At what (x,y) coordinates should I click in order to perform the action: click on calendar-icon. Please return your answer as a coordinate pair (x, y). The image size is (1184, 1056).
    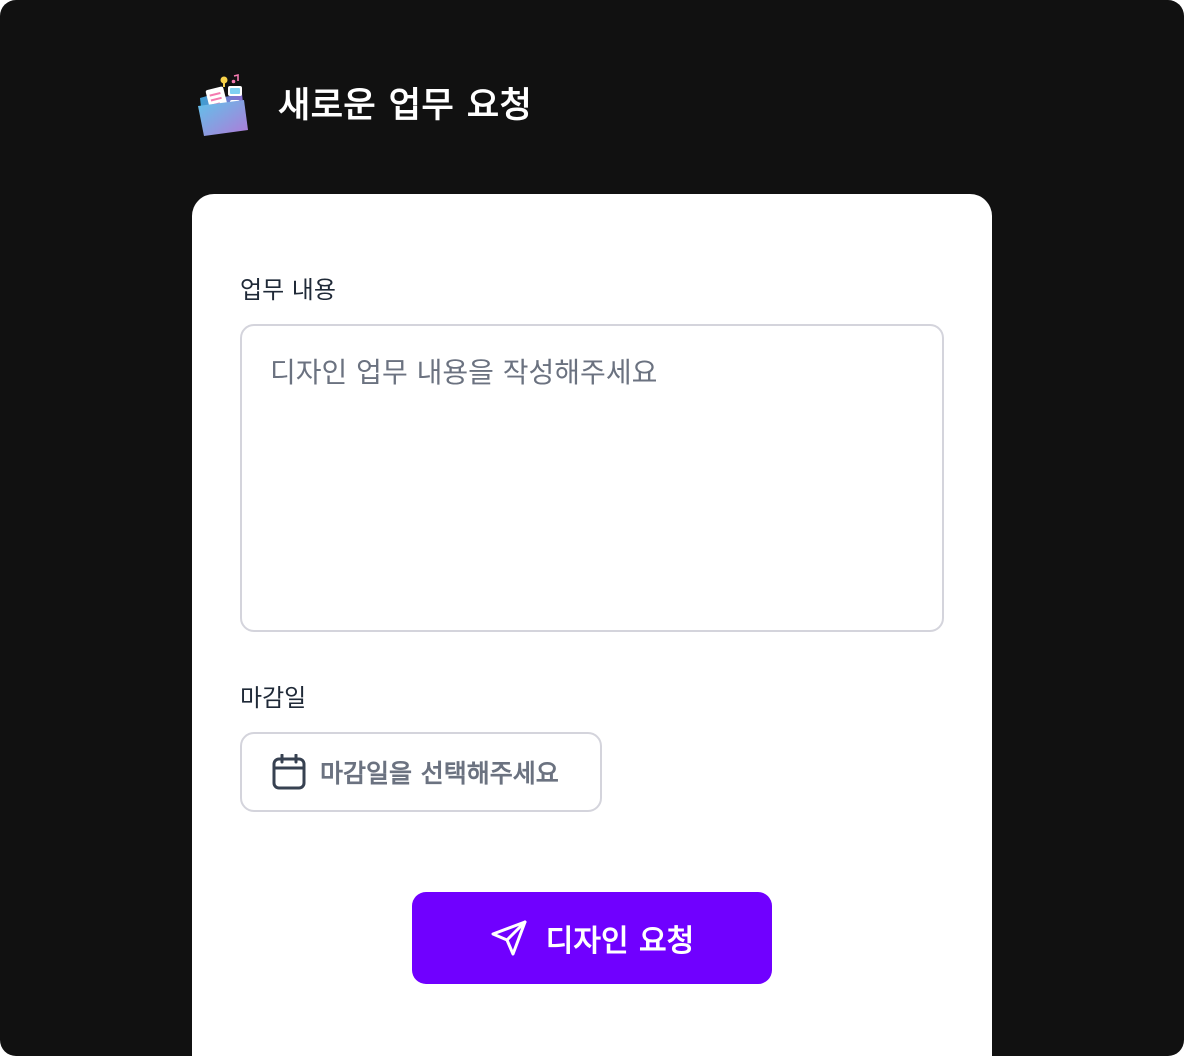
    Looking at the image, I should click on (289, 772).